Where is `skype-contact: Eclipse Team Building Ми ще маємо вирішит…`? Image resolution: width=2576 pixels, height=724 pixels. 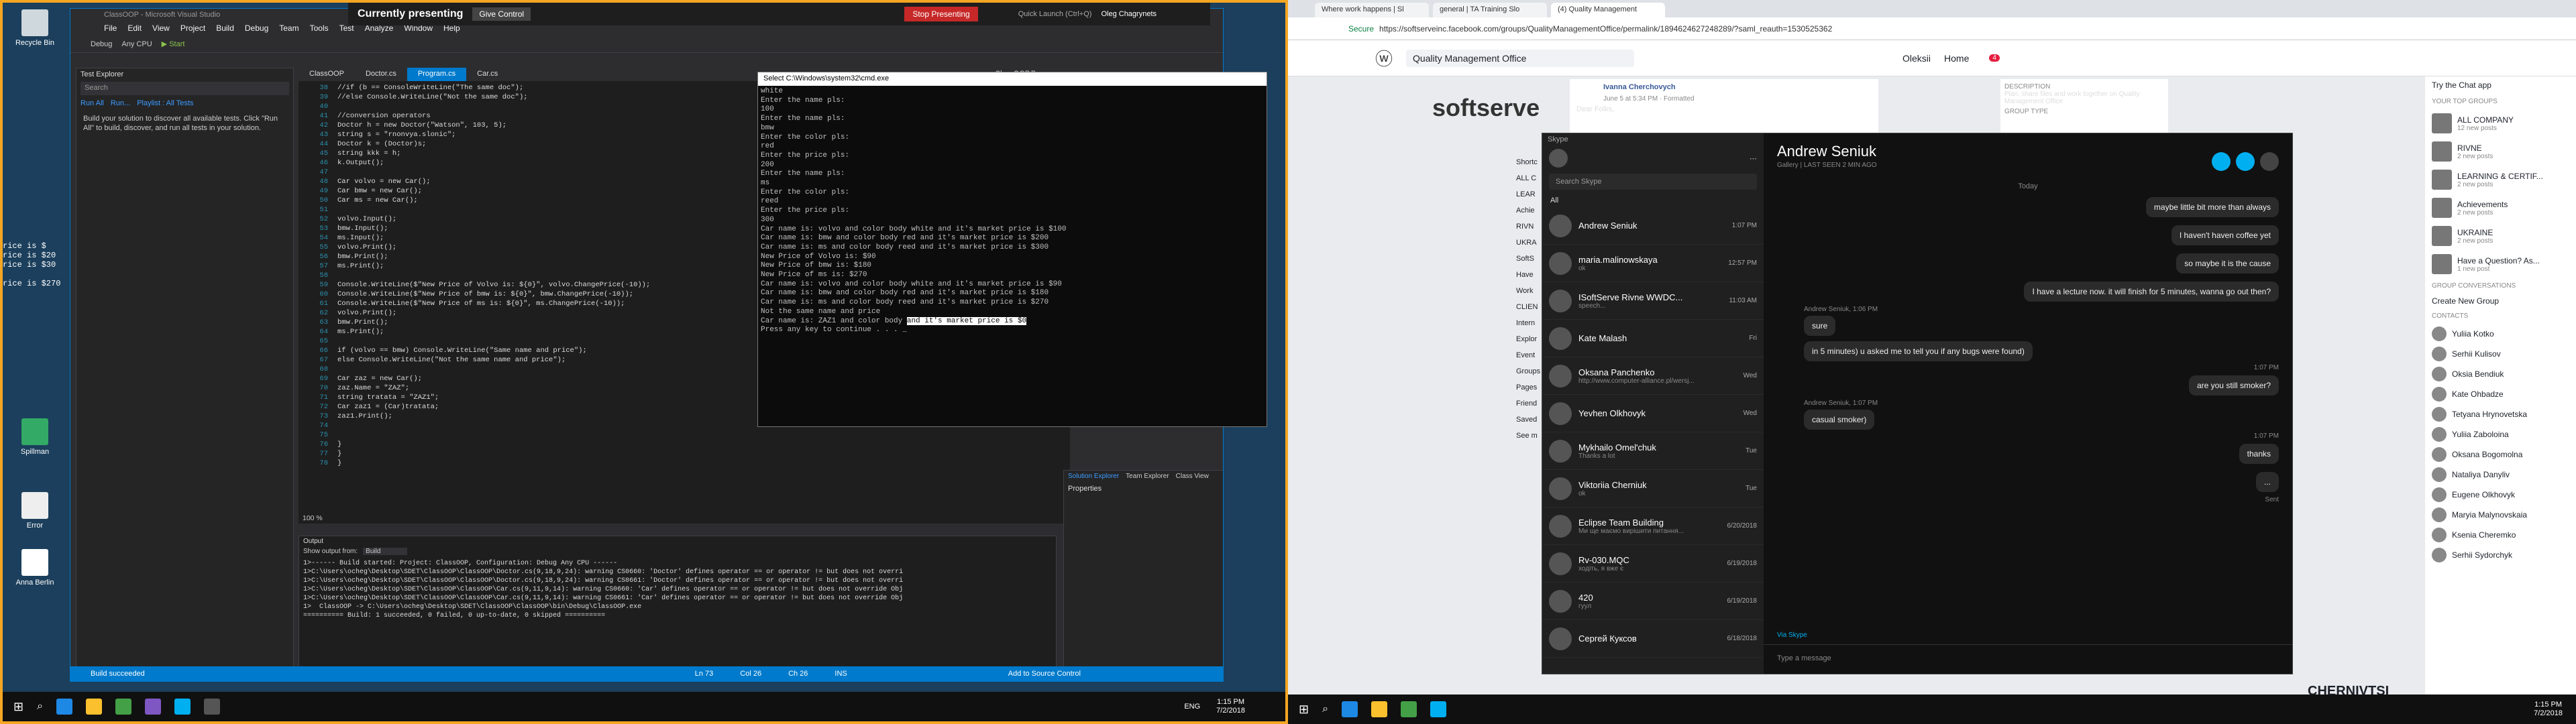
skype-contact: Eclipse Team Building Ми ще маємо вирішит… is located at coordinates (1653, 526).